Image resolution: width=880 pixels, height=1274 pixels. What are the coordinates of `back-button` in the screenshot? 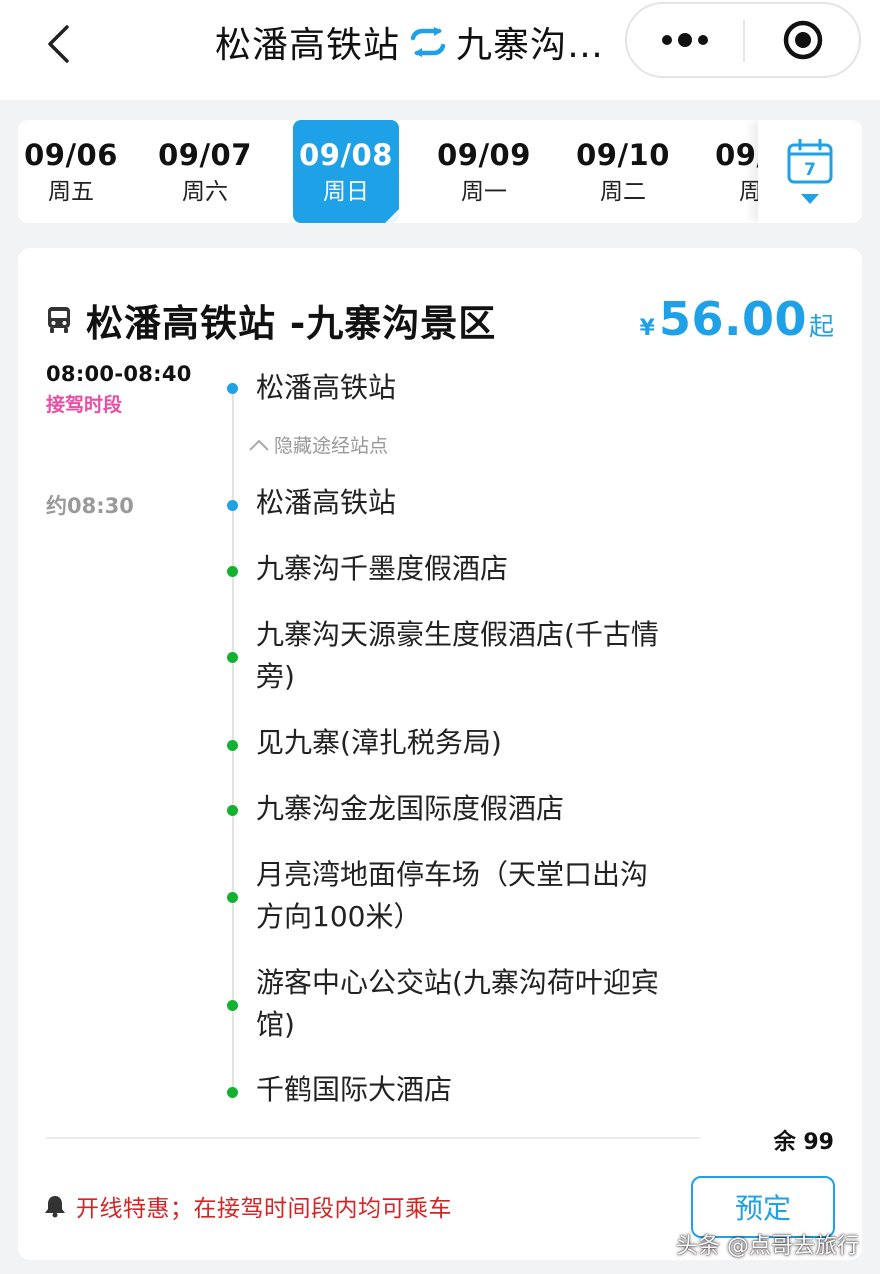 It's located at (58, 44).